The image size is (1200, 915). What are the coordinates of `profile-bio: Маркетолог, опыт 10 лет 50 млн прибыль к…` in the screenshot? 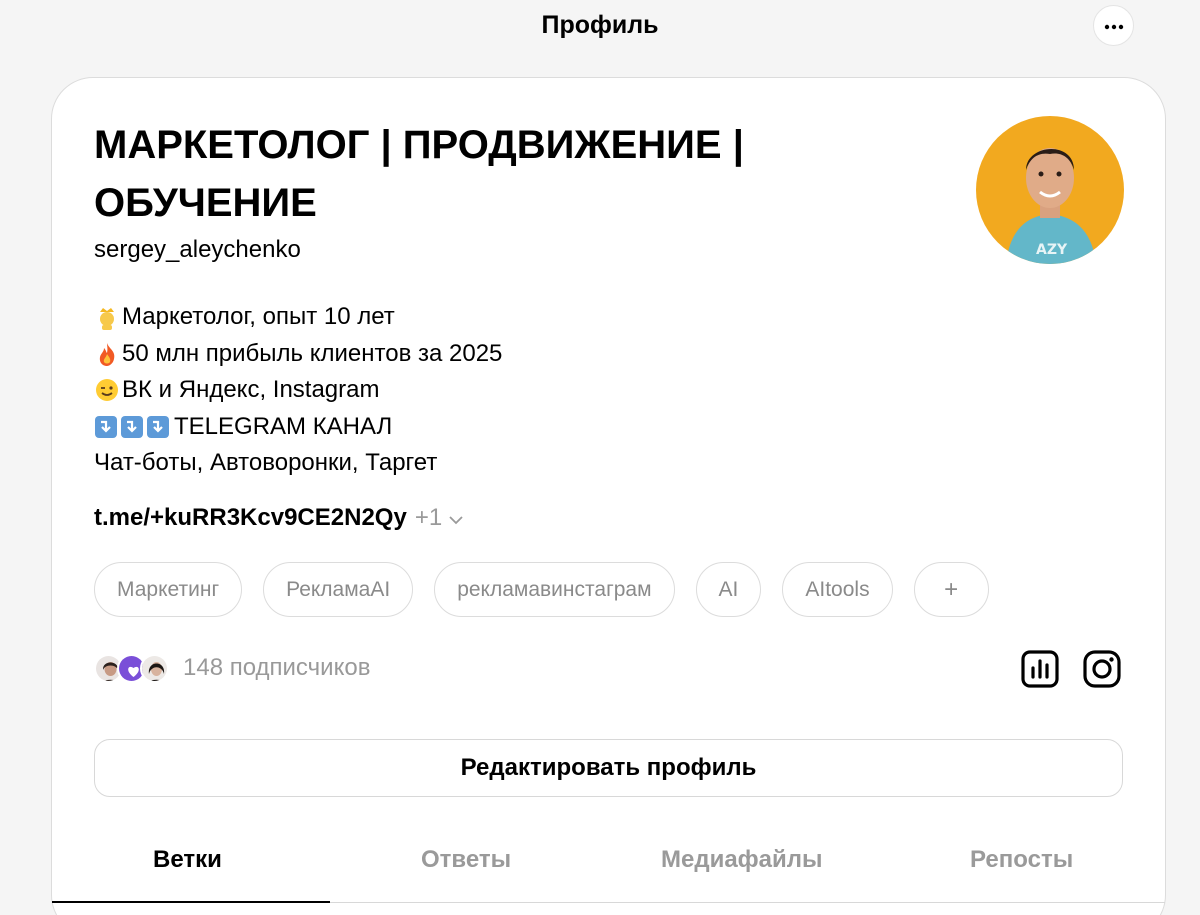 It's located at (298, 390).